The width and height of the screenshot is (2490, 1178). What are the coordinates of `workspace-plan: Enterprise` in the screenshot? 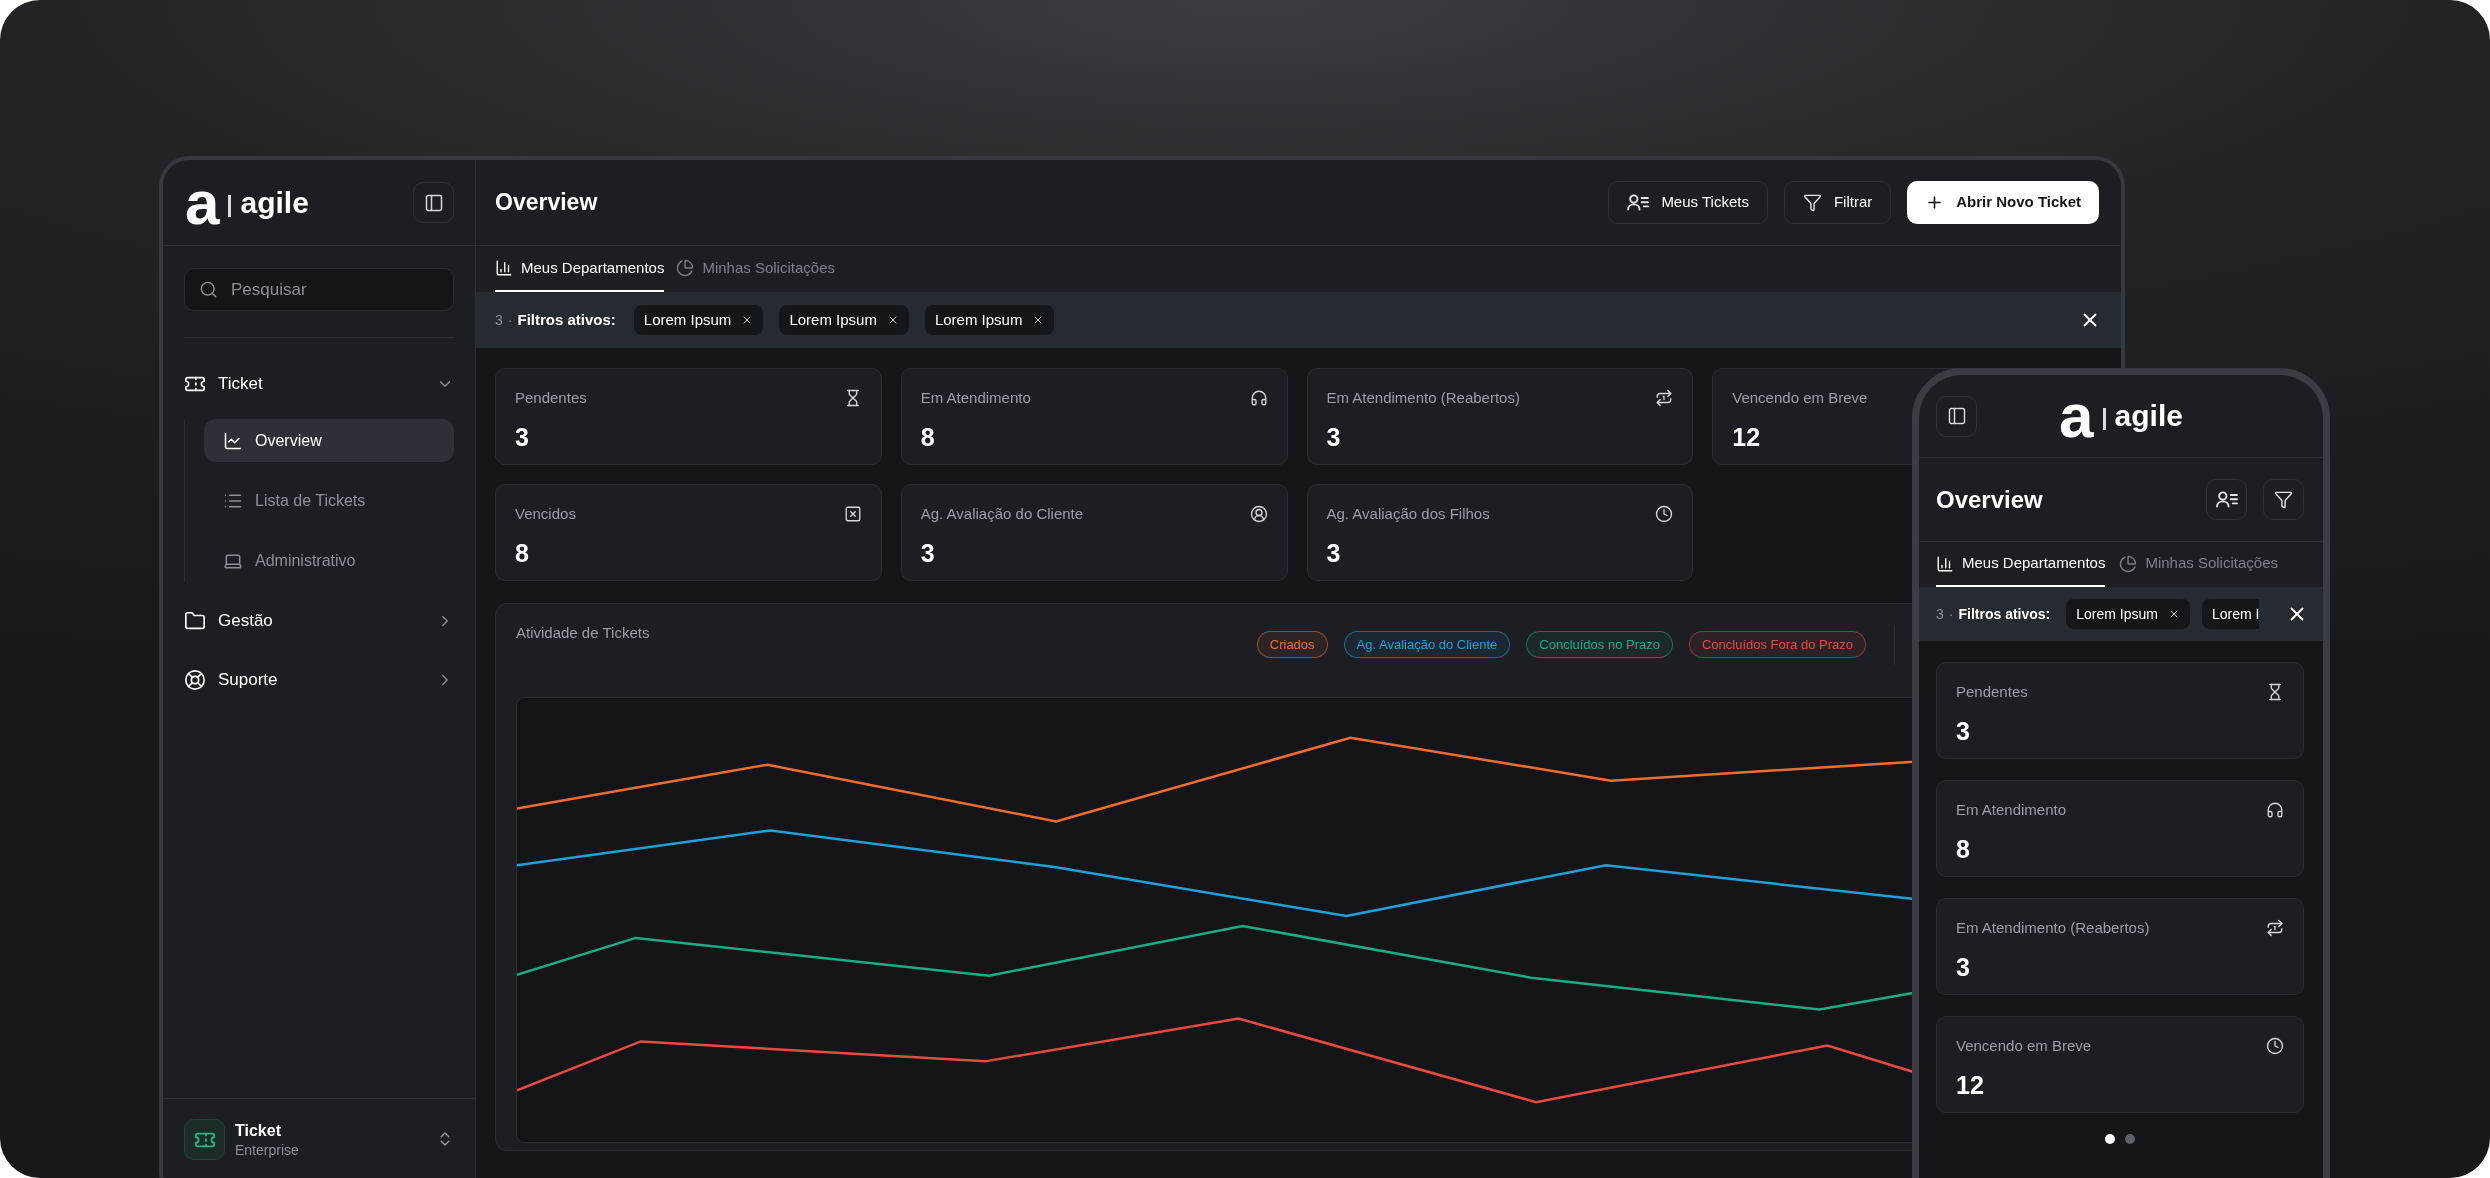 It's located at (267, 1150).